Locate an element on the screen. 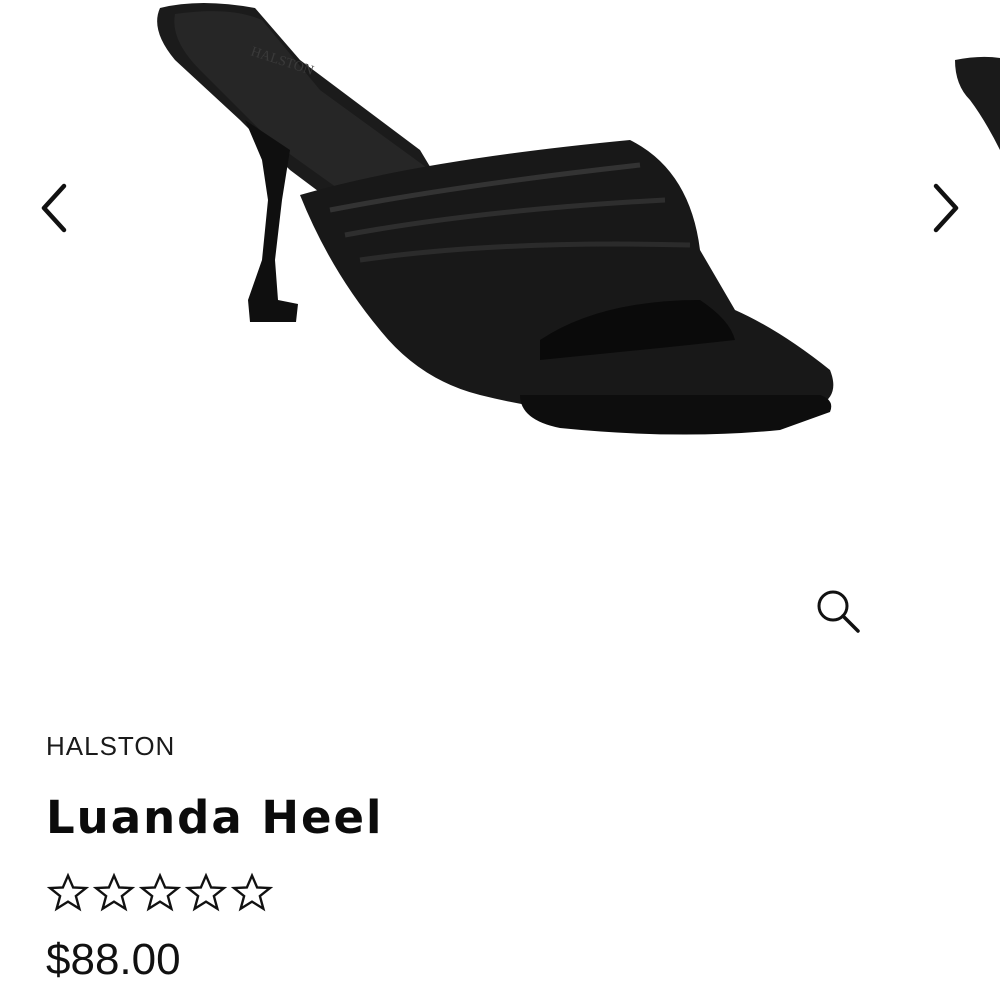  chevron-right-icon is located at coordinates (946, 208).